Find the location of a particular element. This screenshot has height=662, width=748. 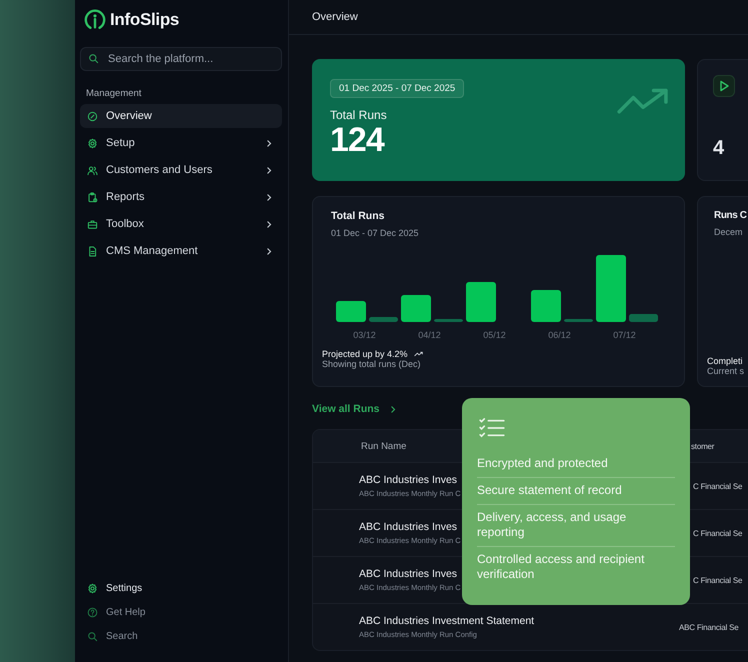

card-footer-title: Completi is located at coordinates (725, 361).